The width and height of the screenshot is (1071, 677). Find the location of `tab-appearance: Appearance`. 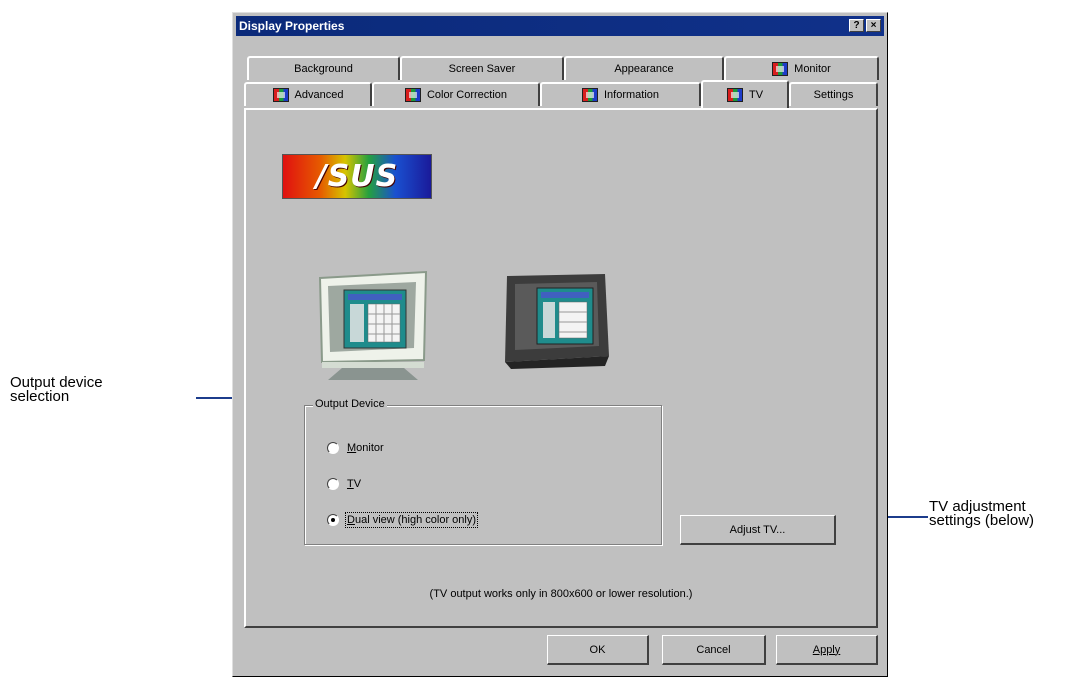

tab-appearance: Appearance is located at coordinates (644, 68).